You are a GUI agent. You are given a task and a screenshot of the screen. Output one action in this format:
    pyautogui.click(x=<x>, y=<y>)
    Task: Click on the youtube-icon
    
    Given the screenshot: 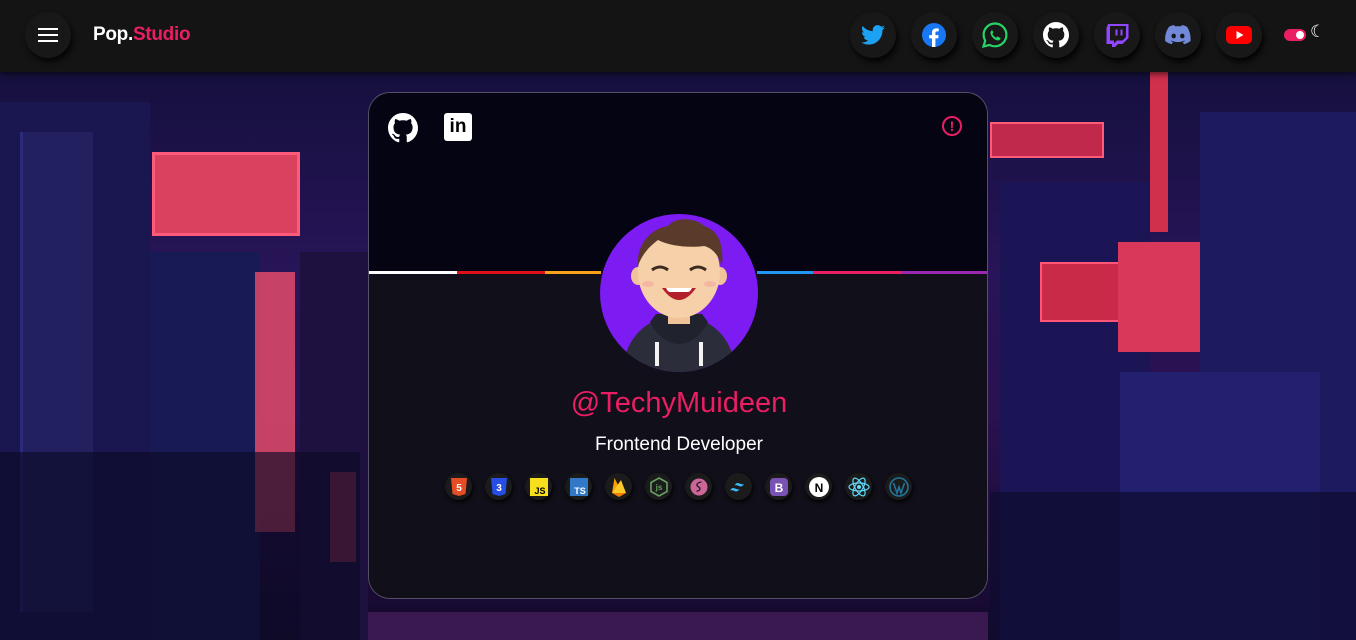 What is the action you would take?
    pyautogui.click(x=1239, y=35)
    